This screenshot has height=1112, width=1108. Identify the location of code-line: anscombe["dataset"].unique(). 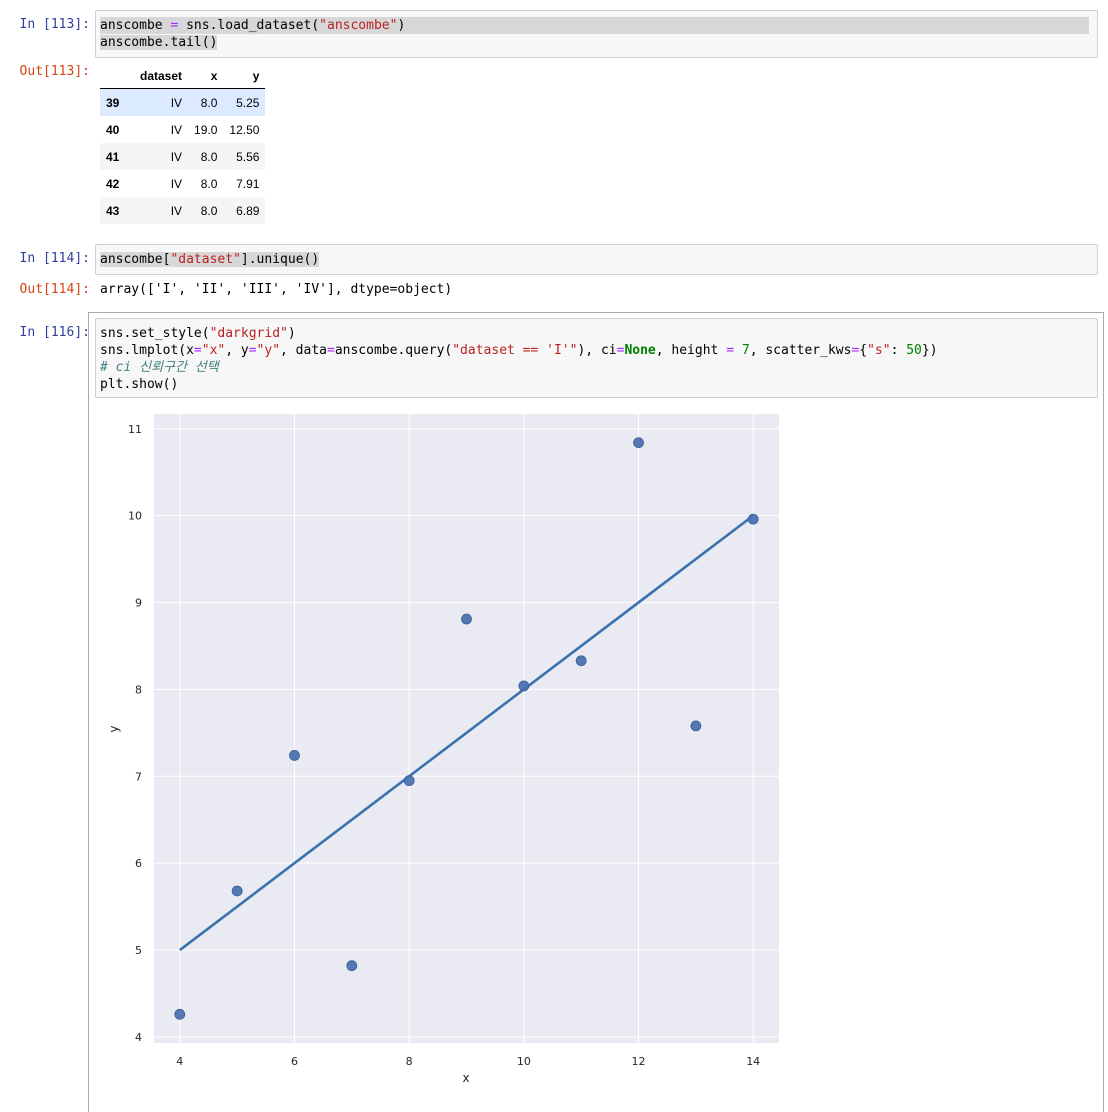
(210, 259).